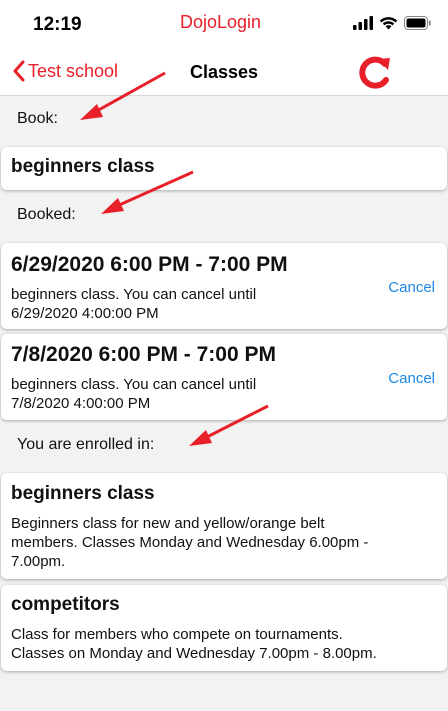 This screenshot has width=448, height=711. What do you see at coordinates (85, 313) in the screenshot?
I see `booked-class-description-line: 6/29/2020 4:00:00 PM` at bounding box center [85, 313].